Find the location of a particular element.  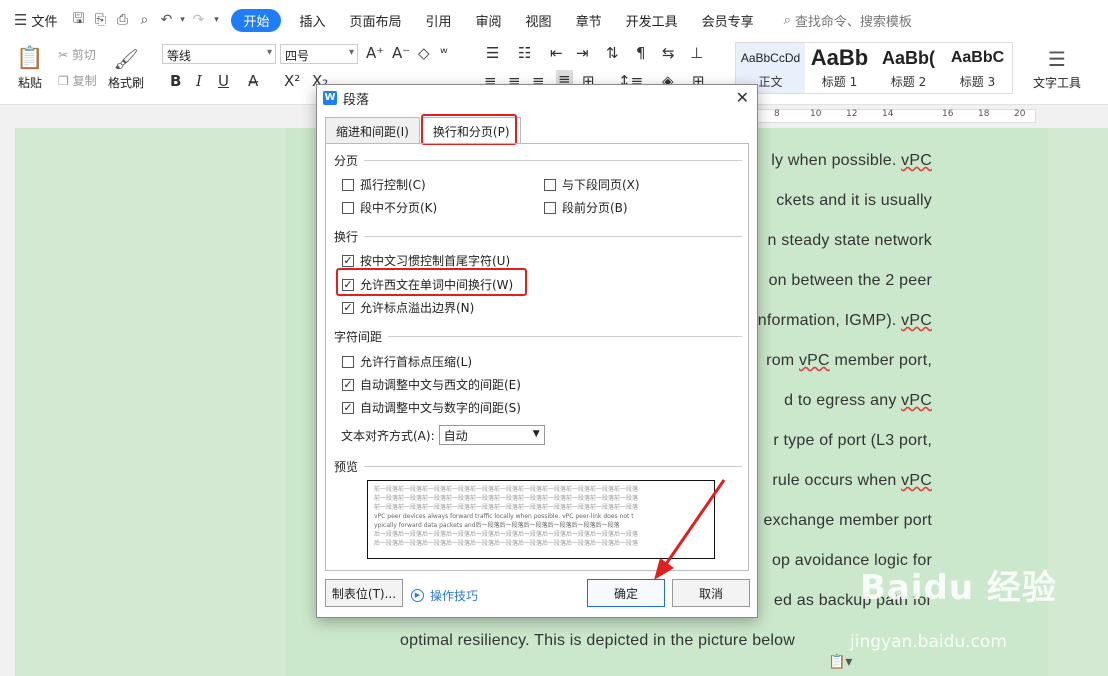

decrease-indent-icon: ⇤ is located at coordinates (556, 53).